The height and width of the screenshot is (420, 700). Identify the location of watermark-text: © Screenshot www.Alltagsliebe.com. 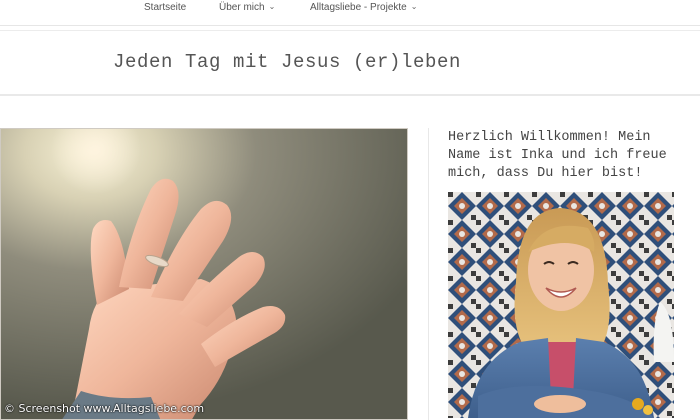
(104, 408).